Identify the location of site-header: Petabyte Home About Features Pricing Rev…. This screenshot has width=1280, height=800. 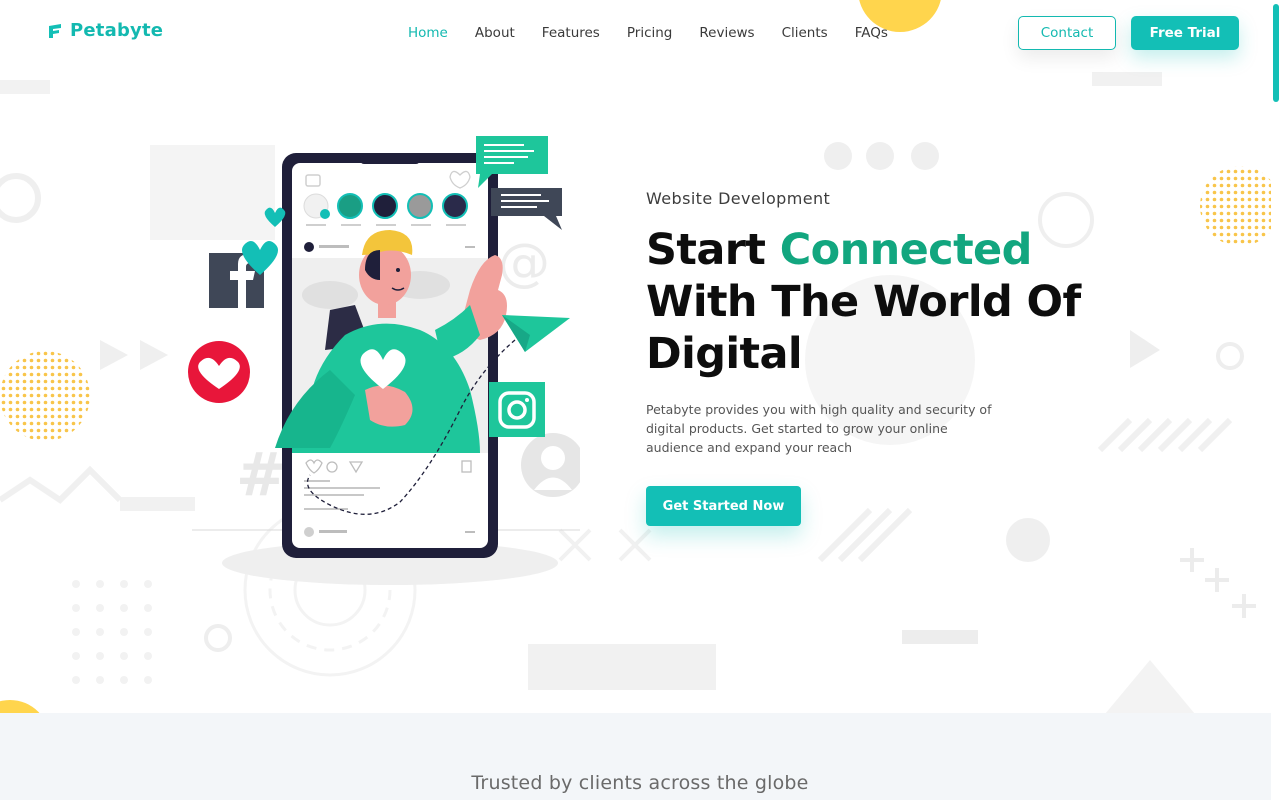
(640, 33).